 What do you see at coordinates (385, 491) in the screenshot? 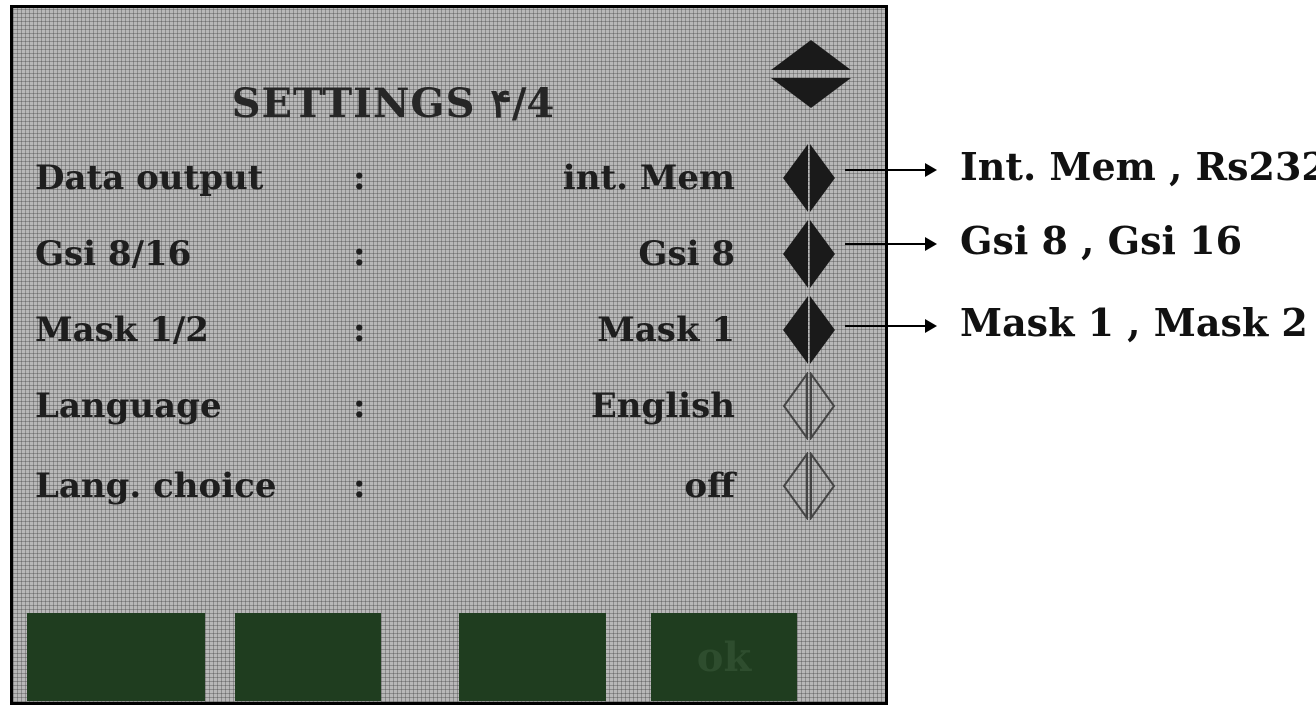
I see `setting-row-lang-choice: Lang. choice : off` at bounding box center [385, 491].